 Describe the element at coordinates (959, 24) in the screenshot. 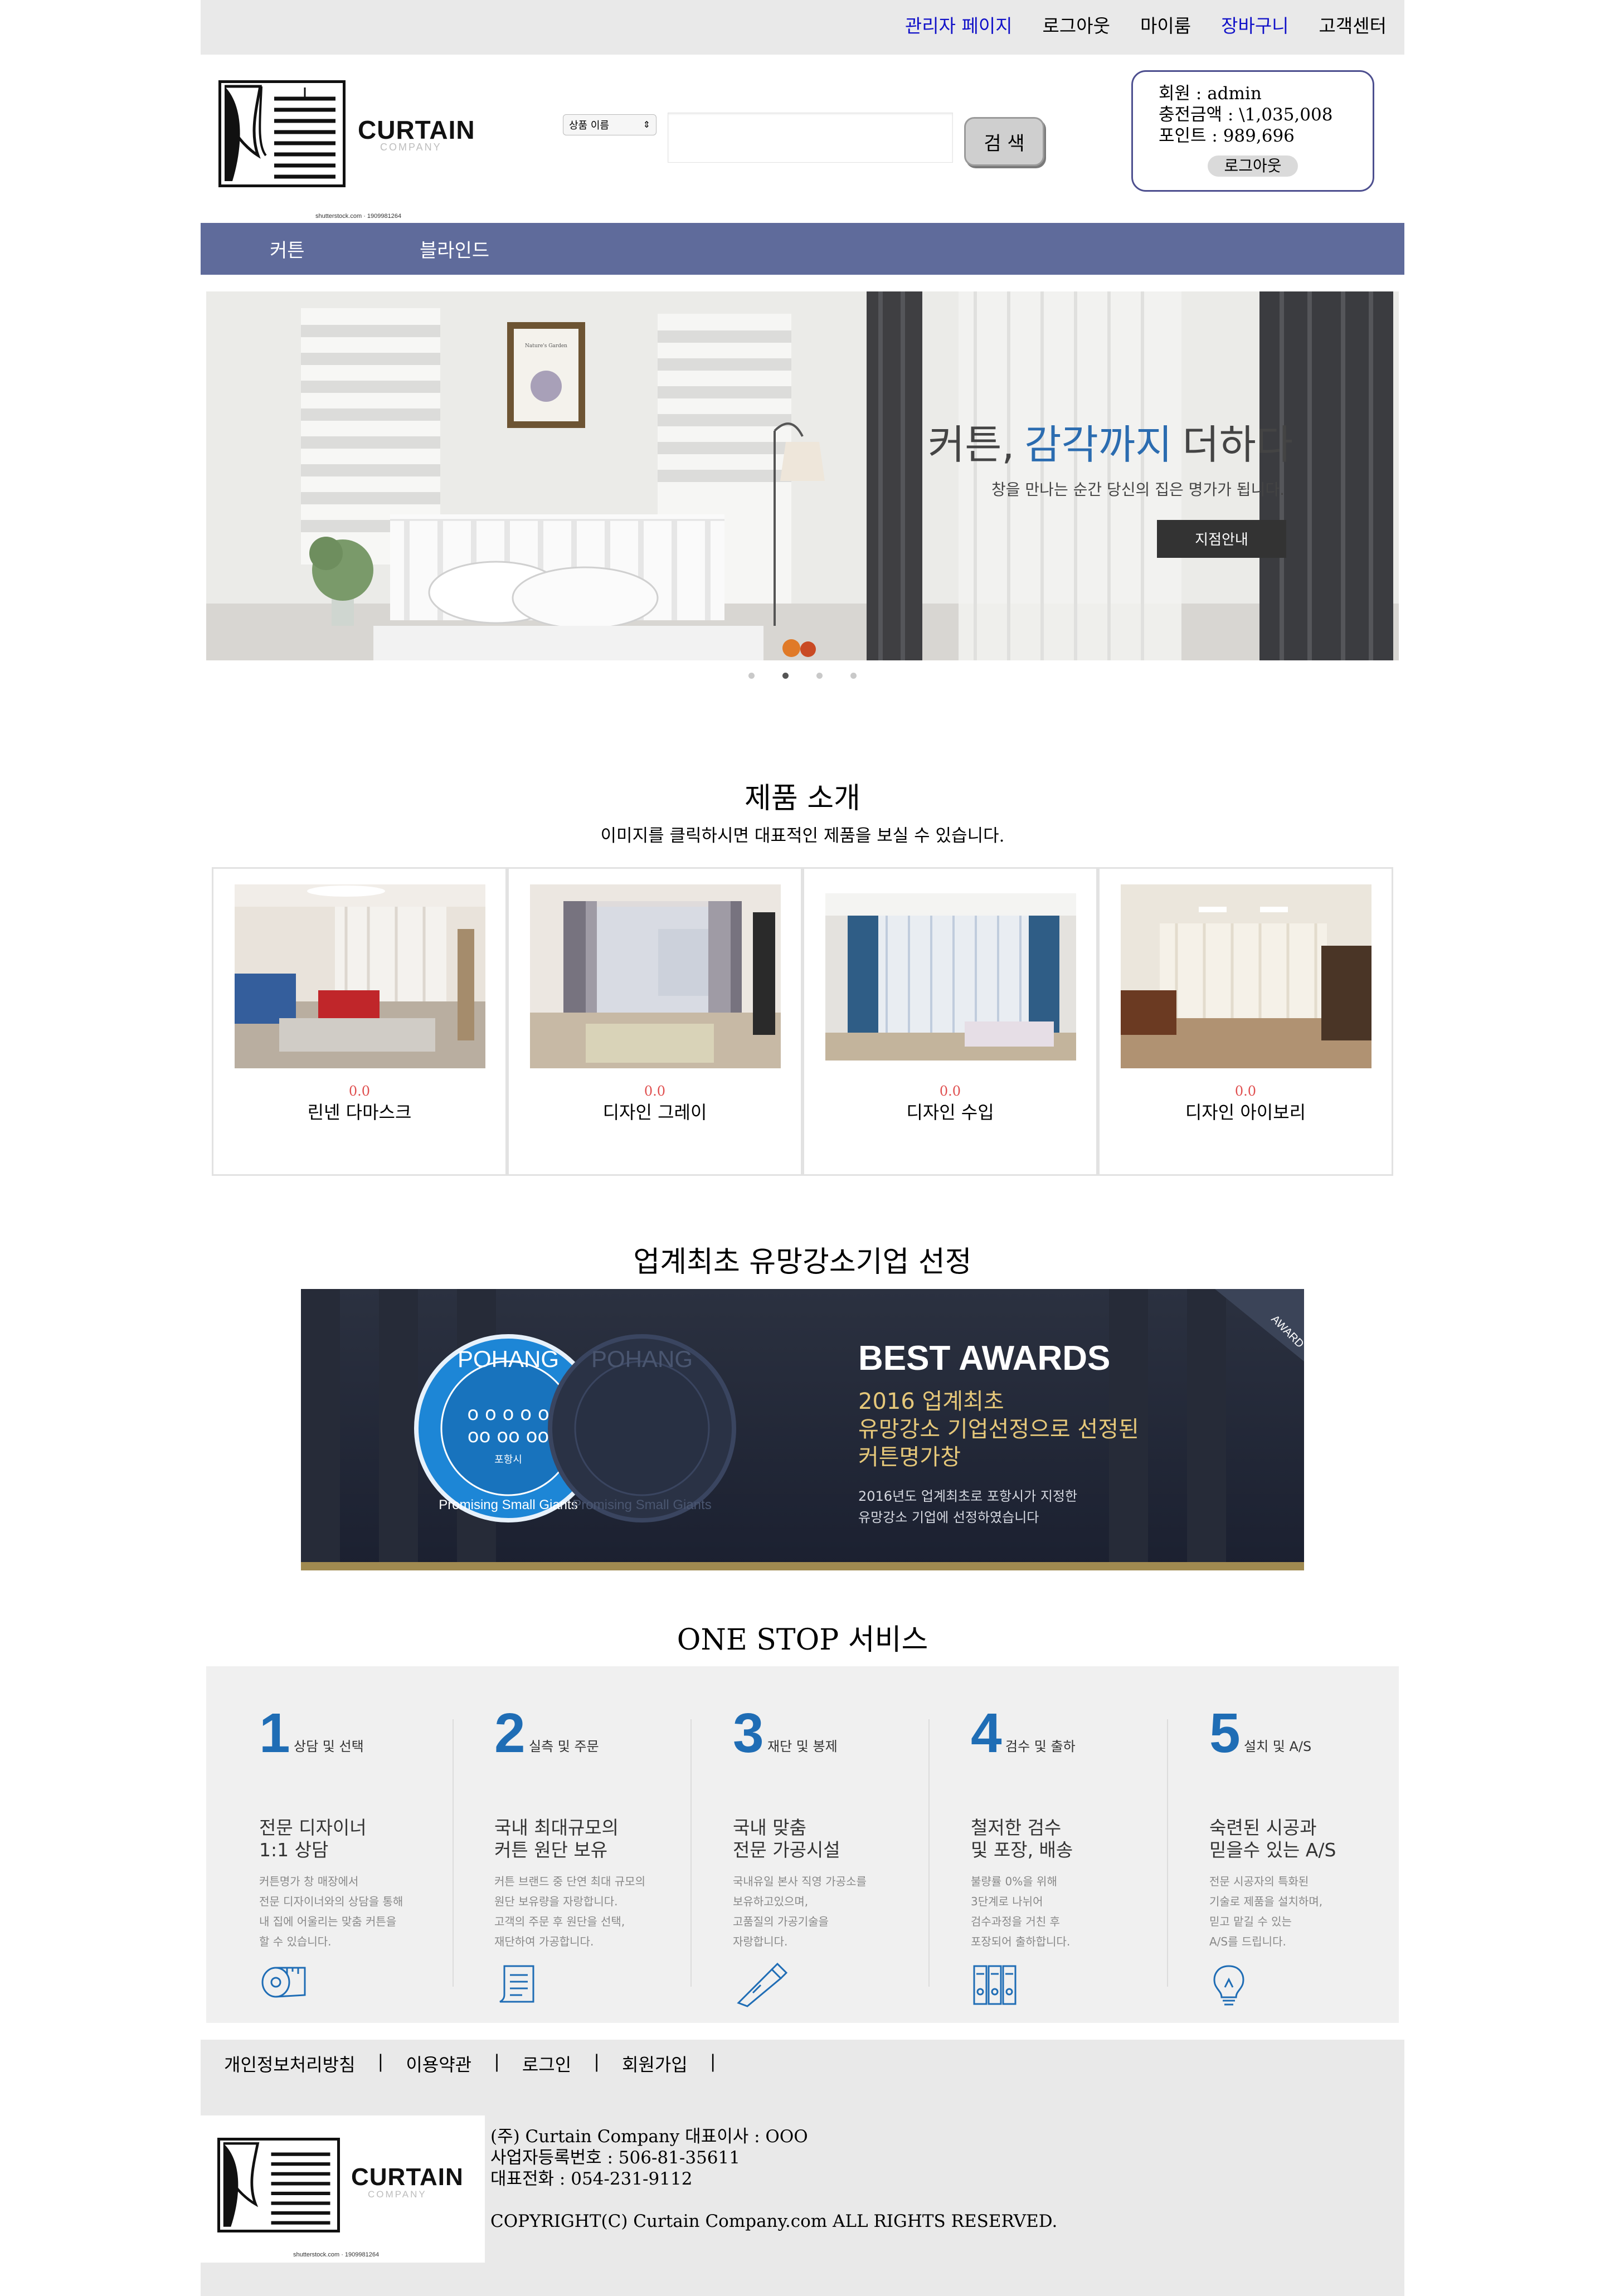

I see `admin-page-link: 관리자 페이지` at that location.